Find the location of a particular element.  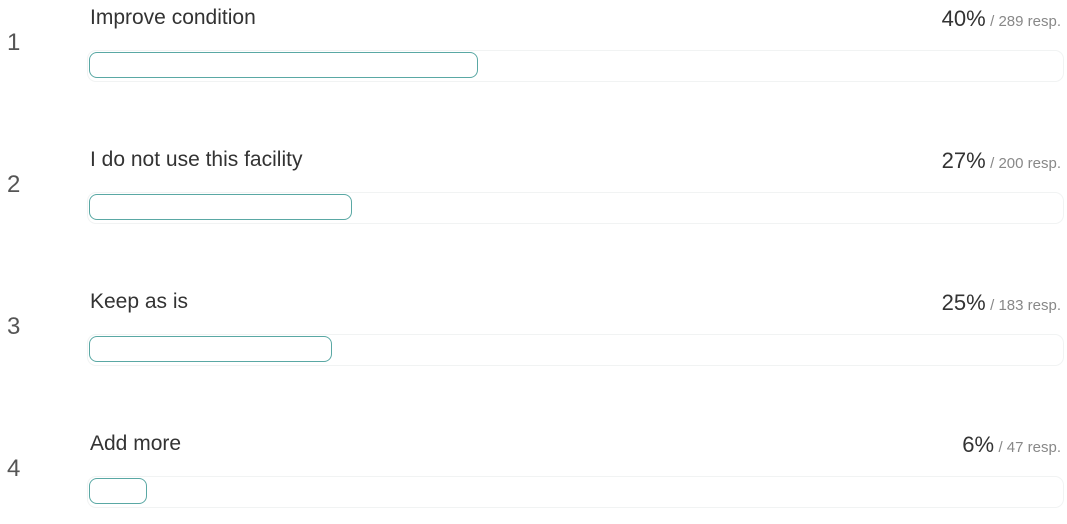

rank-number: 1 is located at coordinates (14, 42).